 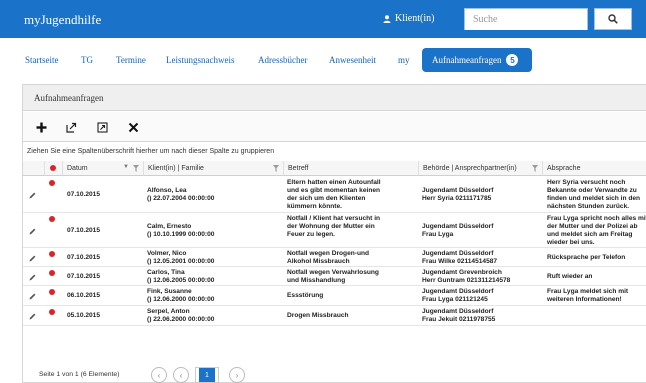 What do you see at coordinates (334, 375) in the screenshot?
I see `pager: Seite 1 von 1 (6 Elemente) ‹ ‹ 1 ›` at bounding box center [334, 375].